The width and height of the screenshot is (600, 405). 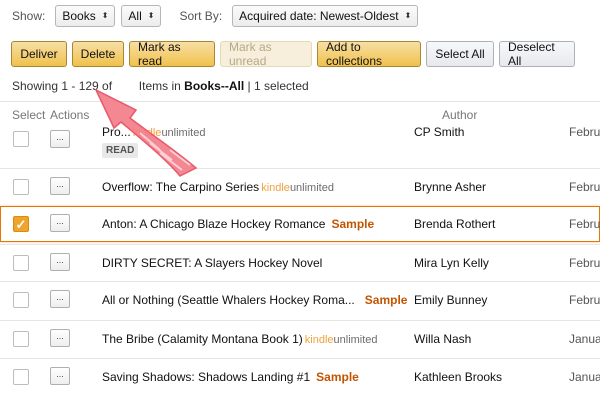 I want to click on sort-select: Acquired date: Newest-Oldest ⬍, so click(x=325, y=16).